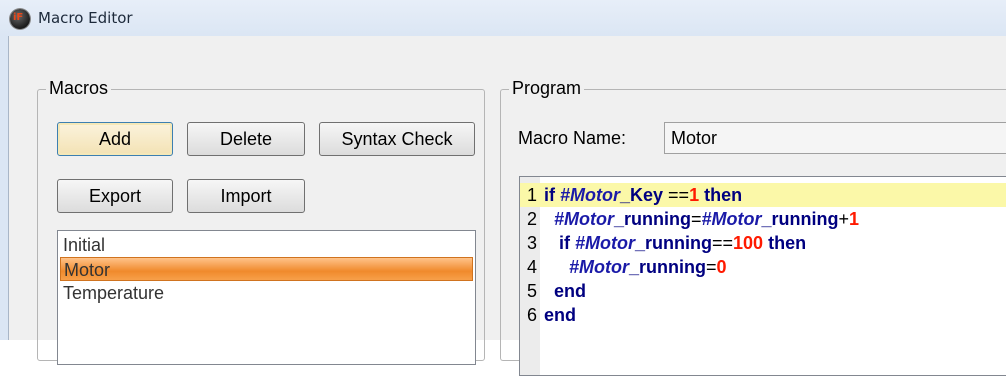 The height and width of the screenshot is (376, 1006). I want to click on macro-name-label: Macro Name:, so click(572, 138).